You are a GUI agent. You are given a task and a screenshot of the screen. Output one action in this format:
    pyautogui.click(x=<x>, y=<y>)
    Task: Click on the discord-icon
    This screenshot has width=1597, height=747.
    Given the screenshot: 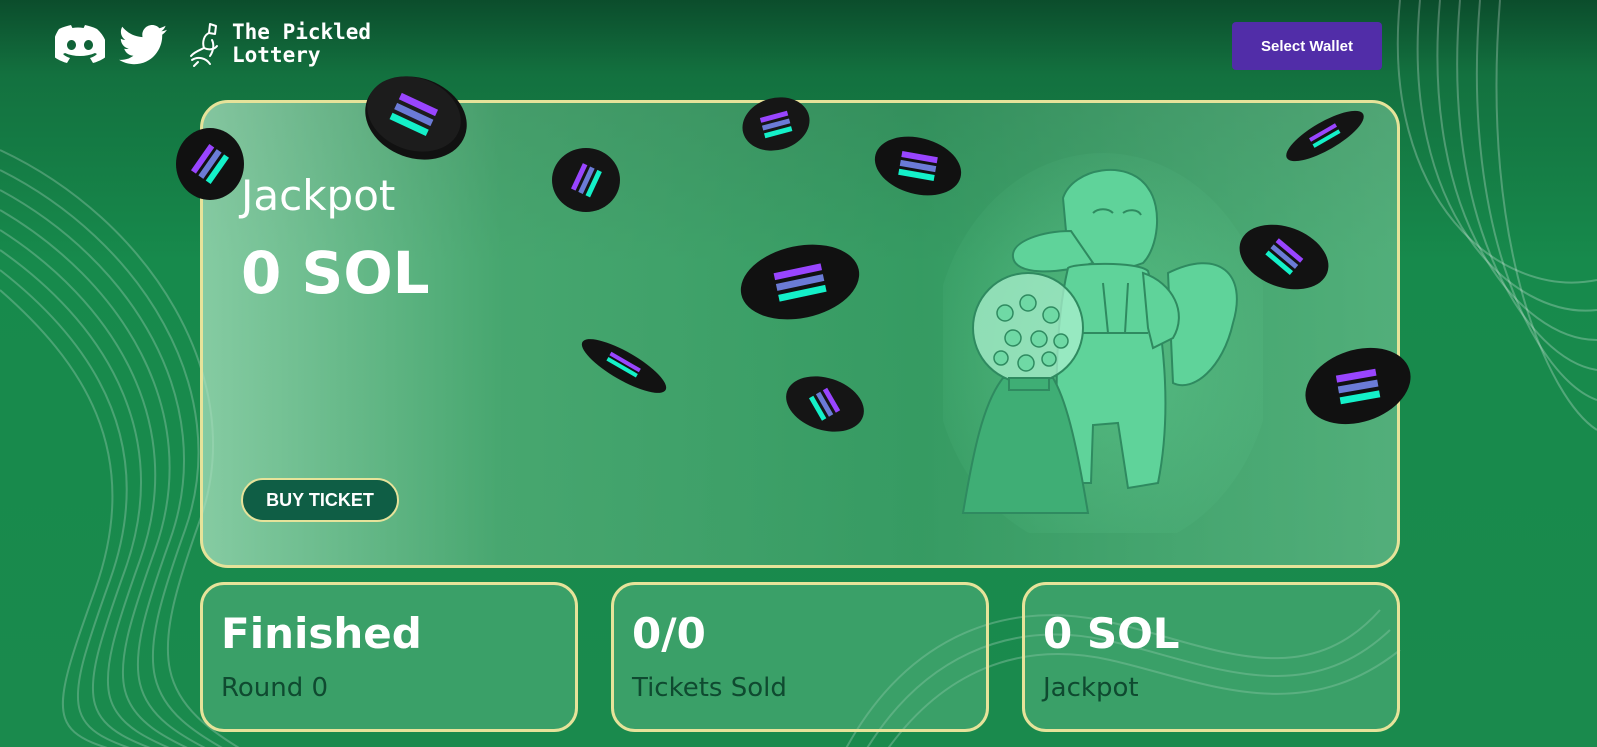 What is the action you would take?
    pyautogui.click(x=80, y=44)
    